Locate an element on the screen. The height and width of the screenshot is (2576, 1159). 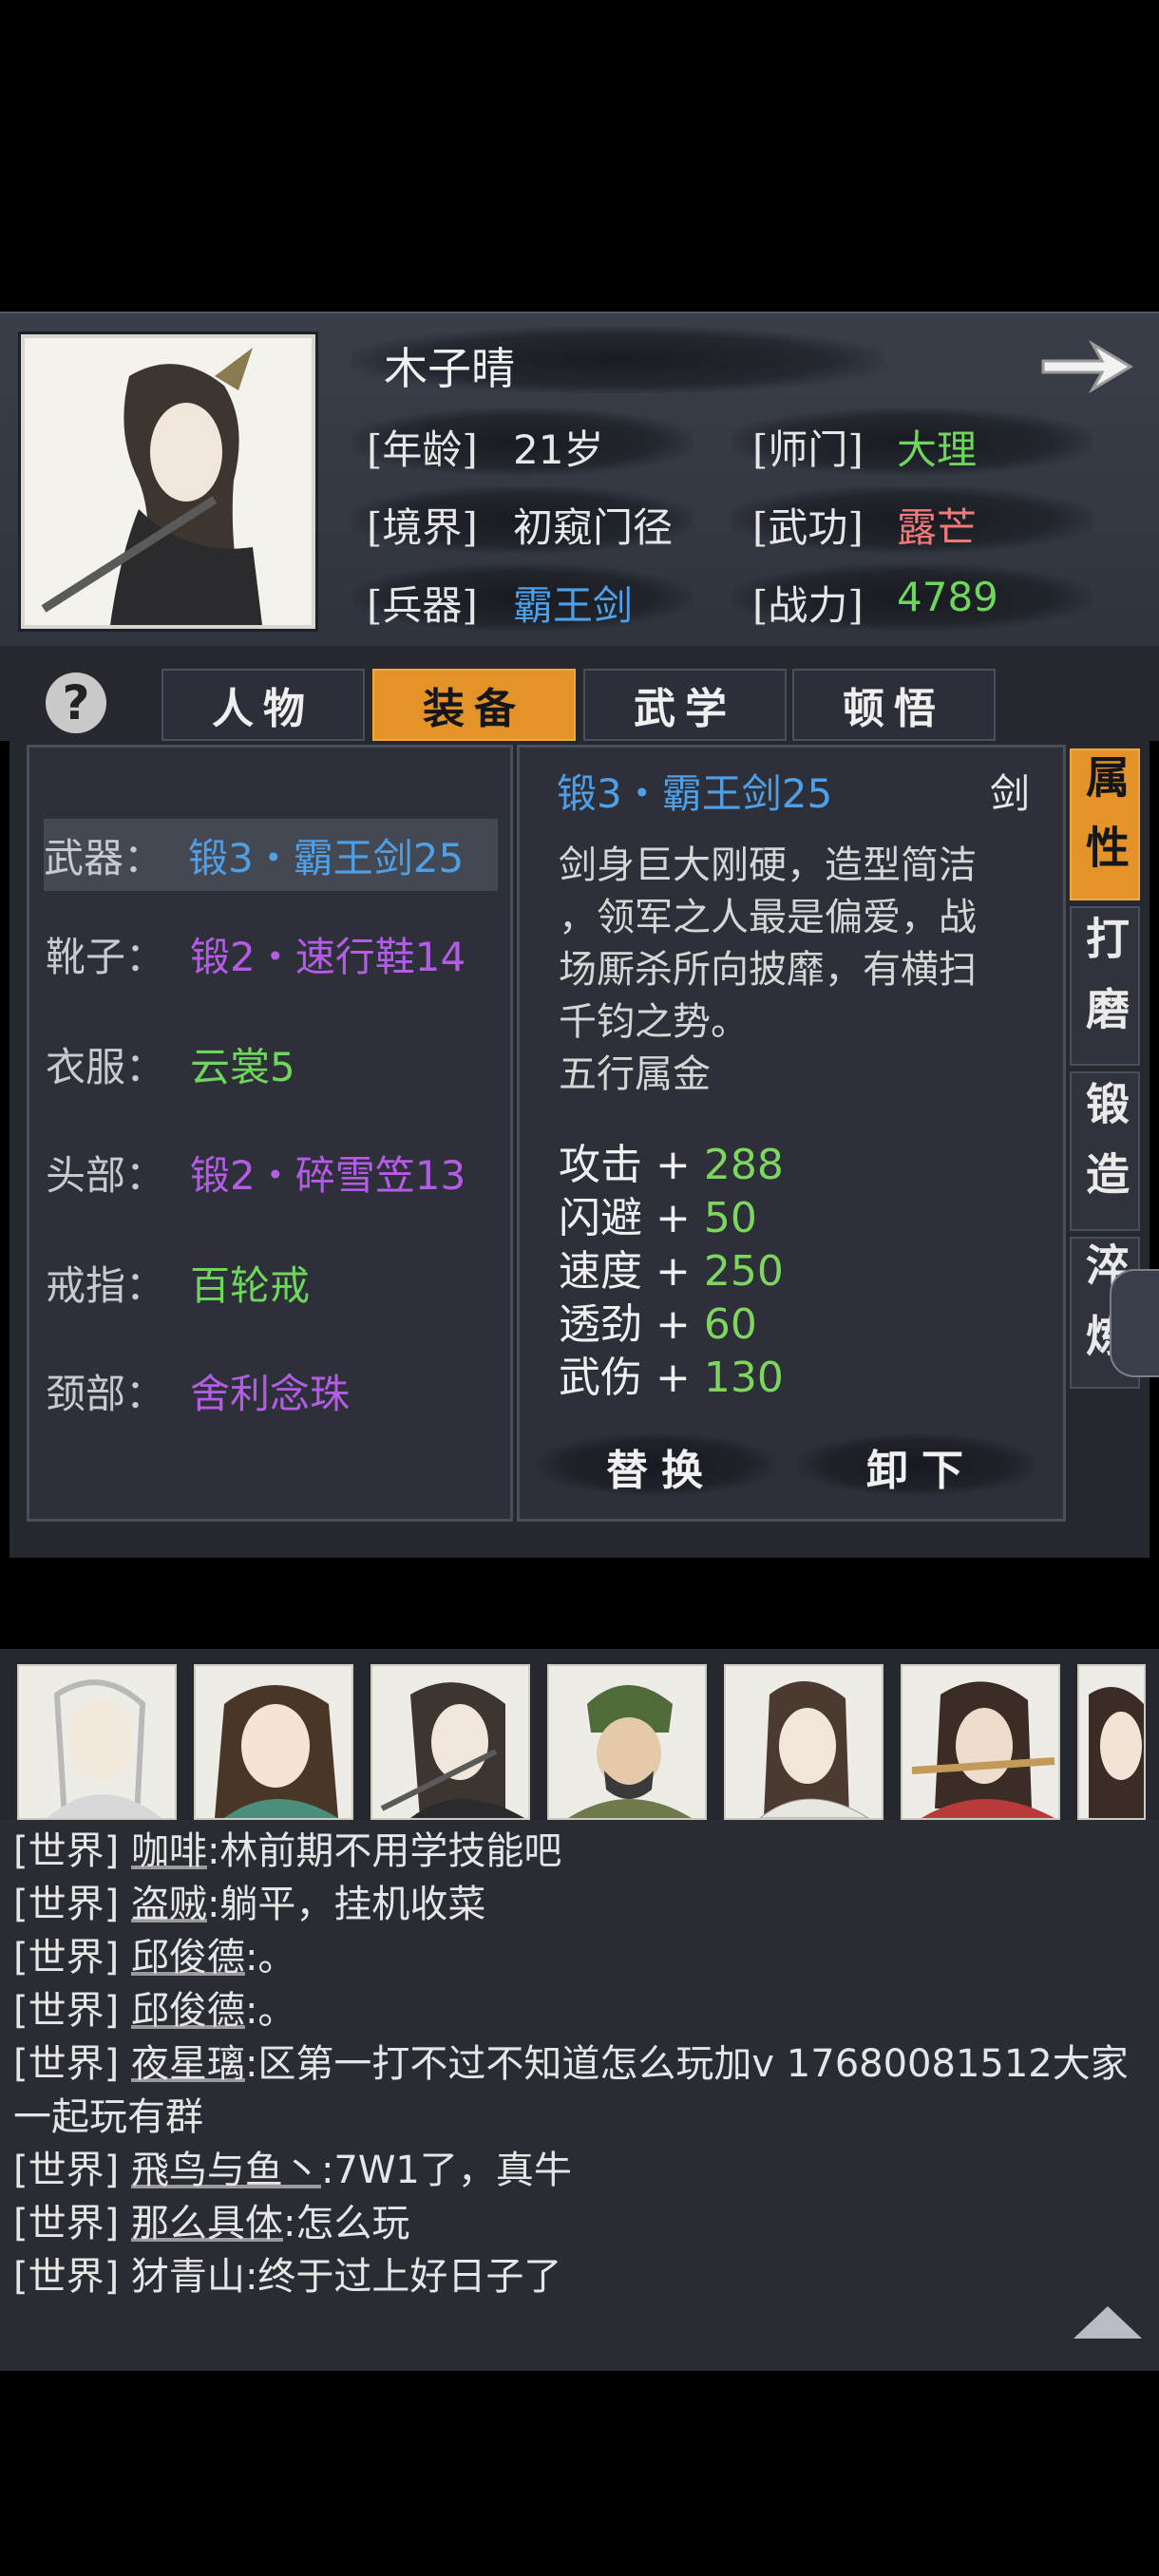
stat-martial-damage: 武伤 + 130 is located at coordinates (671, 1373).